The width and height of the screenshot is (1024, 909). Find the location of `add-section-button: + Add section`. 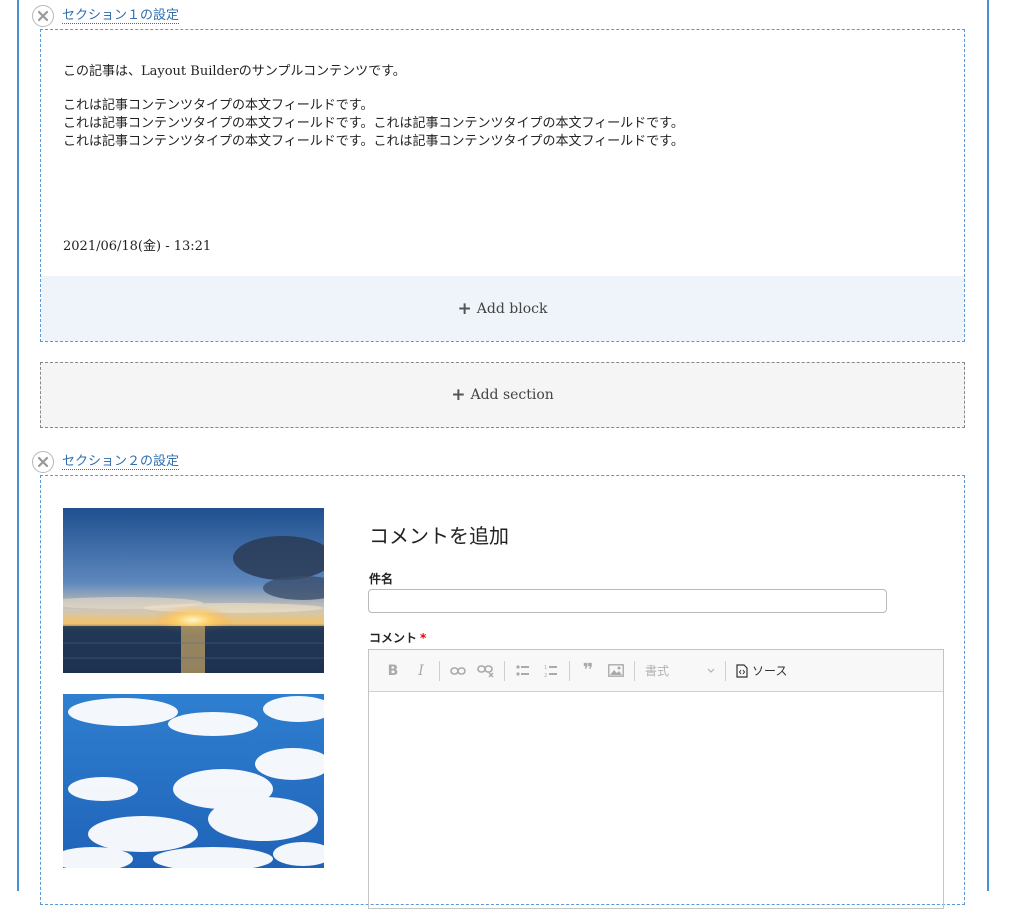

add-section-button: + Add section is located at coordinates (502, 395).